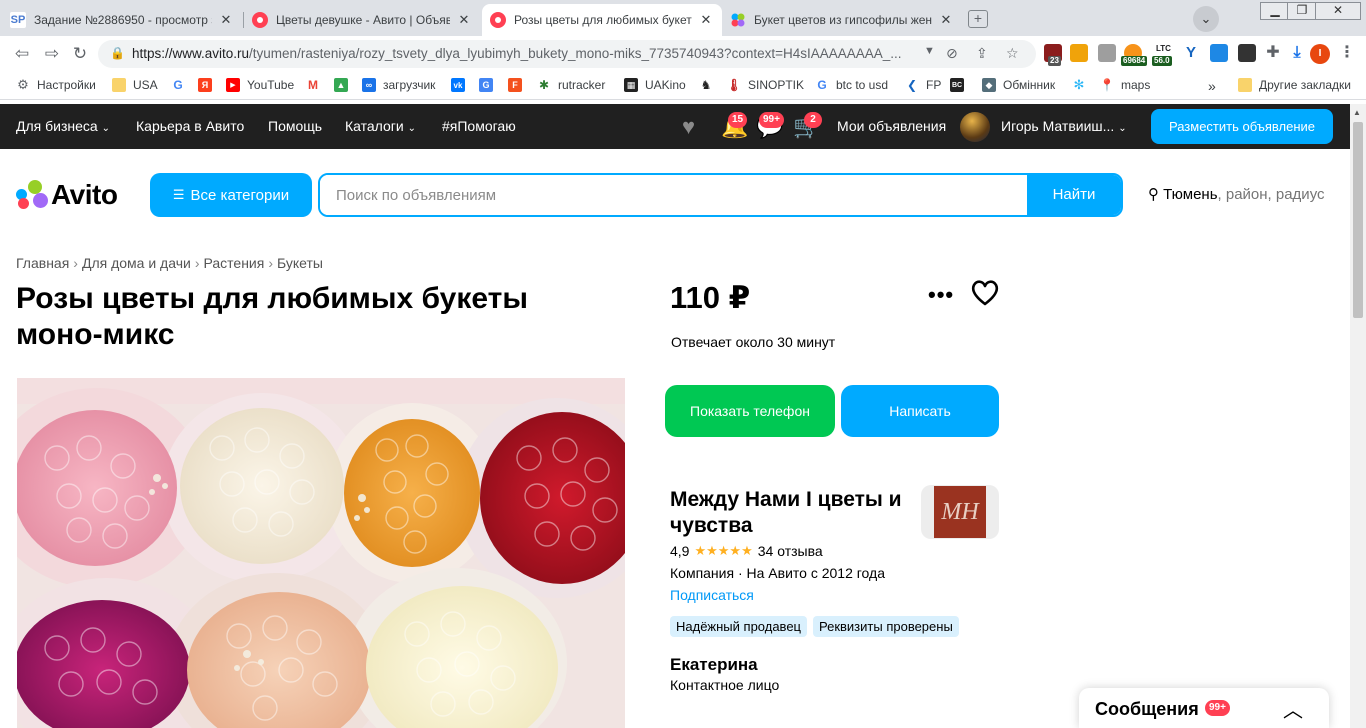 Image resolution: width=1366 pixels, height=728 pixels. Describe the element at coordinates (929, 51) in the screenshot. I see `dropdown-triangle-icon: ▼` at that location.